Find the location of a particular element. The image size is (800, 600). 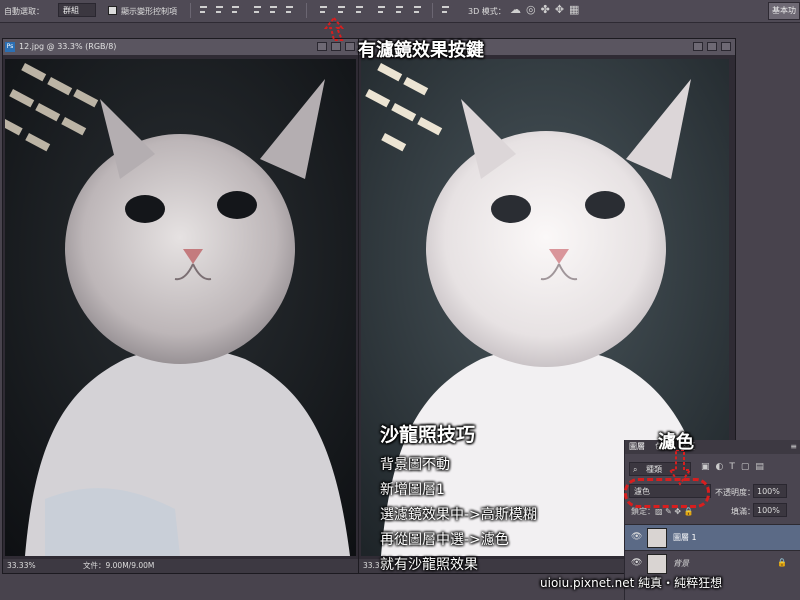

status-bar: 33.33% 文件：9.00M/9.00M is located at coordinates (181, 566).